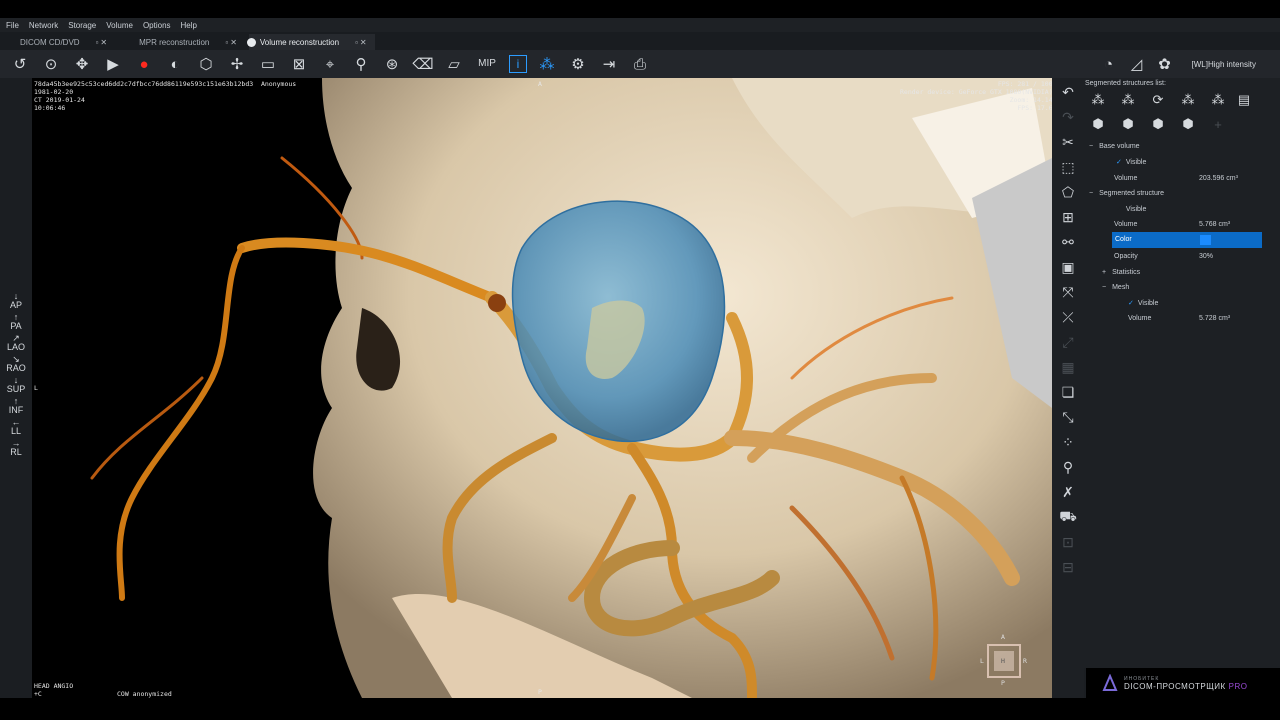 This screenshot has width=1280, height=720. I want to click on save-icon: ▤, so click(1244, 100).